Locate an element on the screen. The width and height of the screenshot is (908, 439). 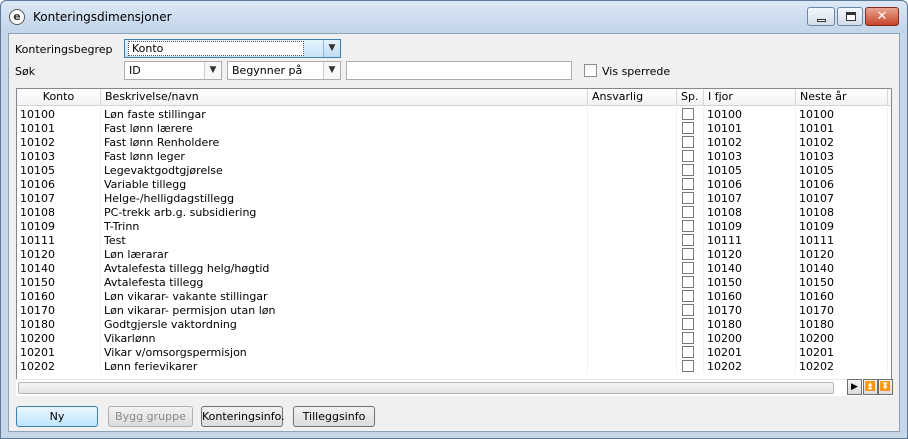
konteringsinfo-button: Konteringsinfo. is located at coordinates (243, 416).